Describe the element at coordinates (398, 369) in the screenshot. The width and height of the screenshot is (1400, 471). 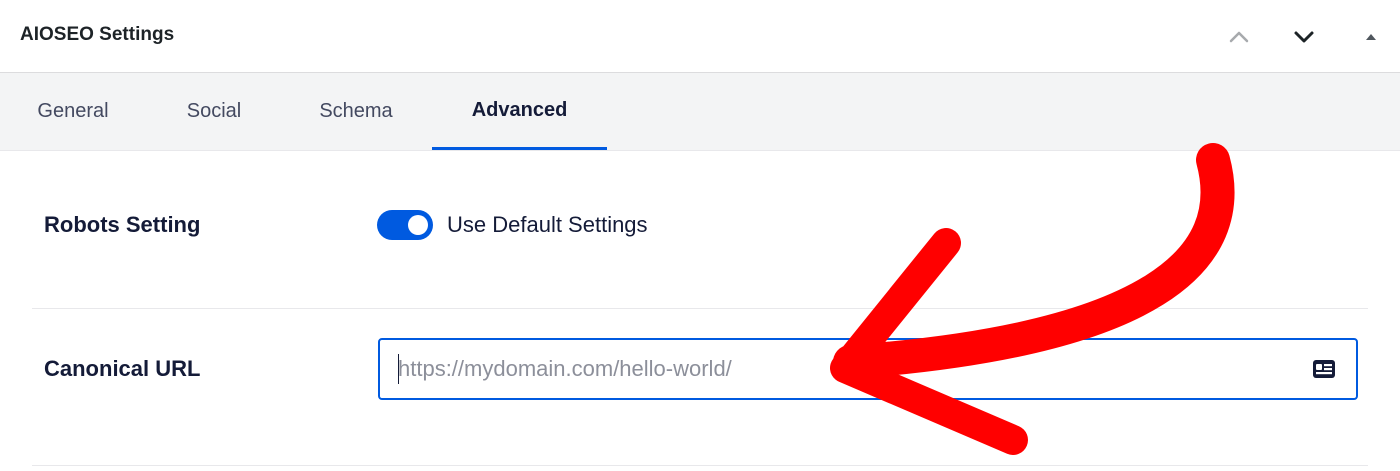
I see `text-cursor` at that location.